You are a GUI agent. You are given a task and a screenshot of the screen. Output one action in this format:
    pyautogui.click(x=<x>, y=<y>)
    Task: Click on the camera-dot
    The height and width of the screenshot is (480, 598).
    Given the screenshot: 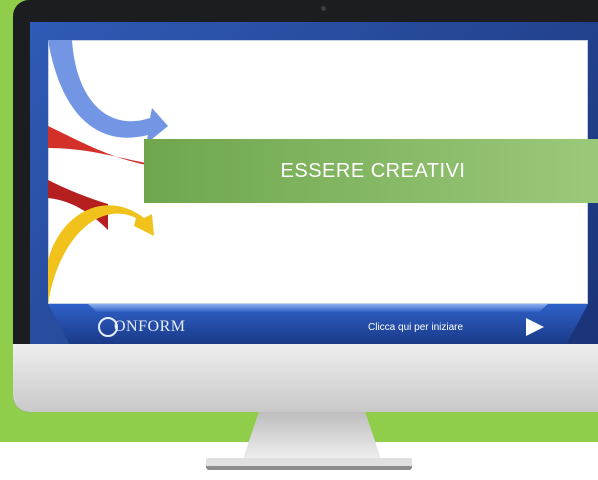 What is the action you would take?
    pyautogui.click(x=323, y=8)
    